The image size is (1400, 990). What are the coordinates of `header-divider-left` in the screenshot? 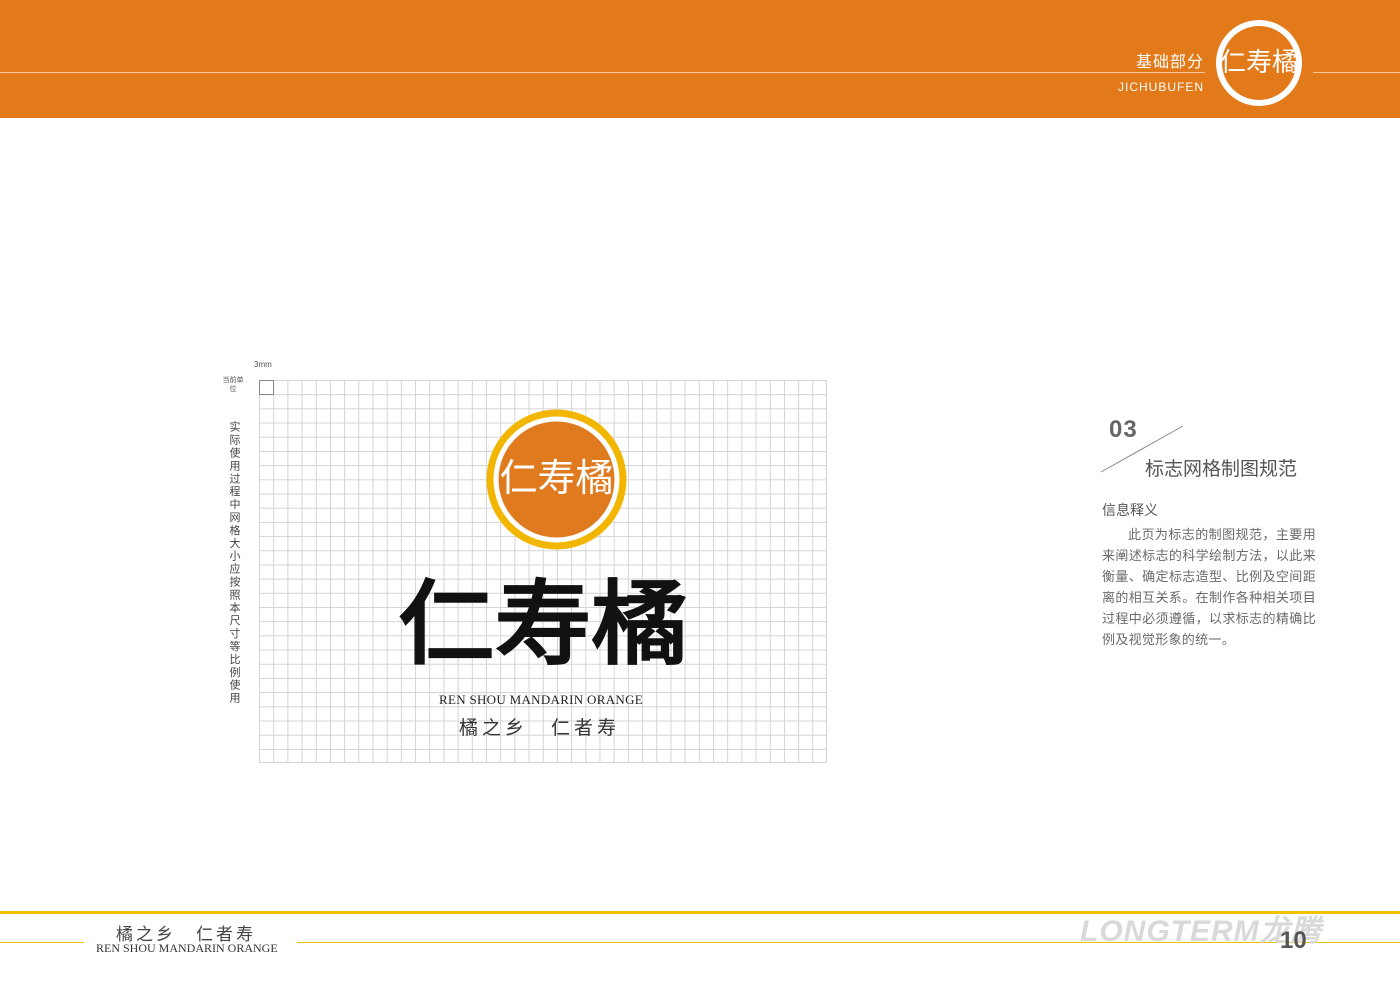 It's located at (602, 72).